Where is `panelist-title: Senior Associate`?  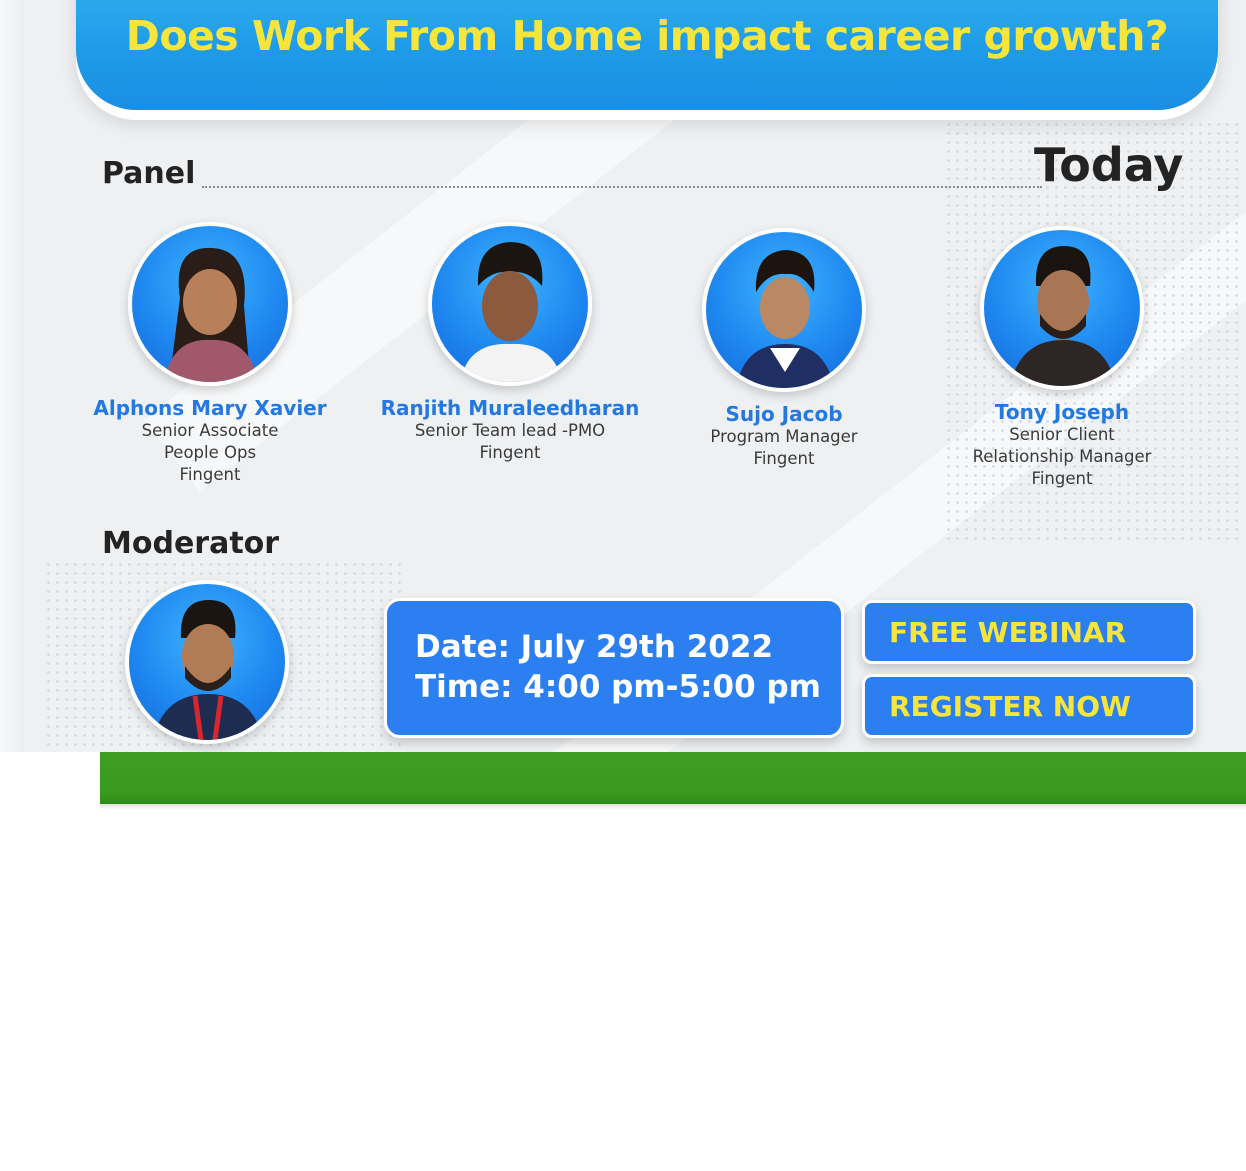 panelist-title: Senior Associate is located at coordinates (210, 430).